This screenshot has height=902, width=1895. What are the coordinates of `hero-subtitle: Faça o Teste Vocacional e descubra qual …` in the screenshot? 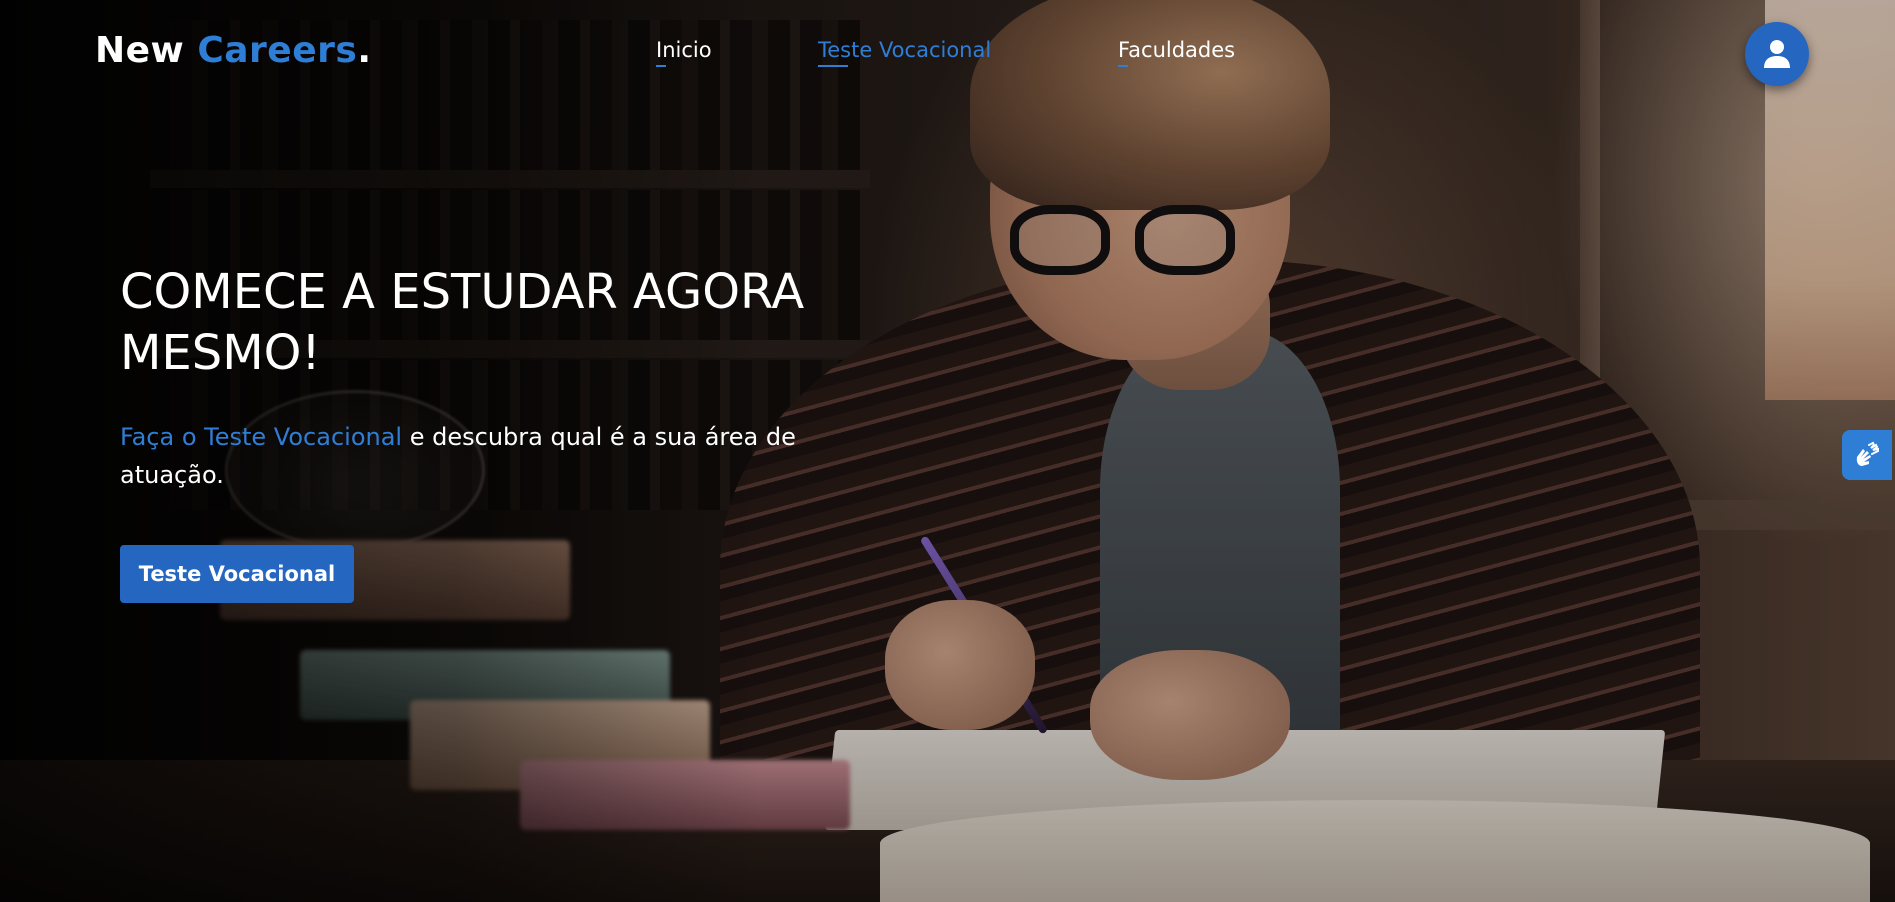 It's located at (500, 456).